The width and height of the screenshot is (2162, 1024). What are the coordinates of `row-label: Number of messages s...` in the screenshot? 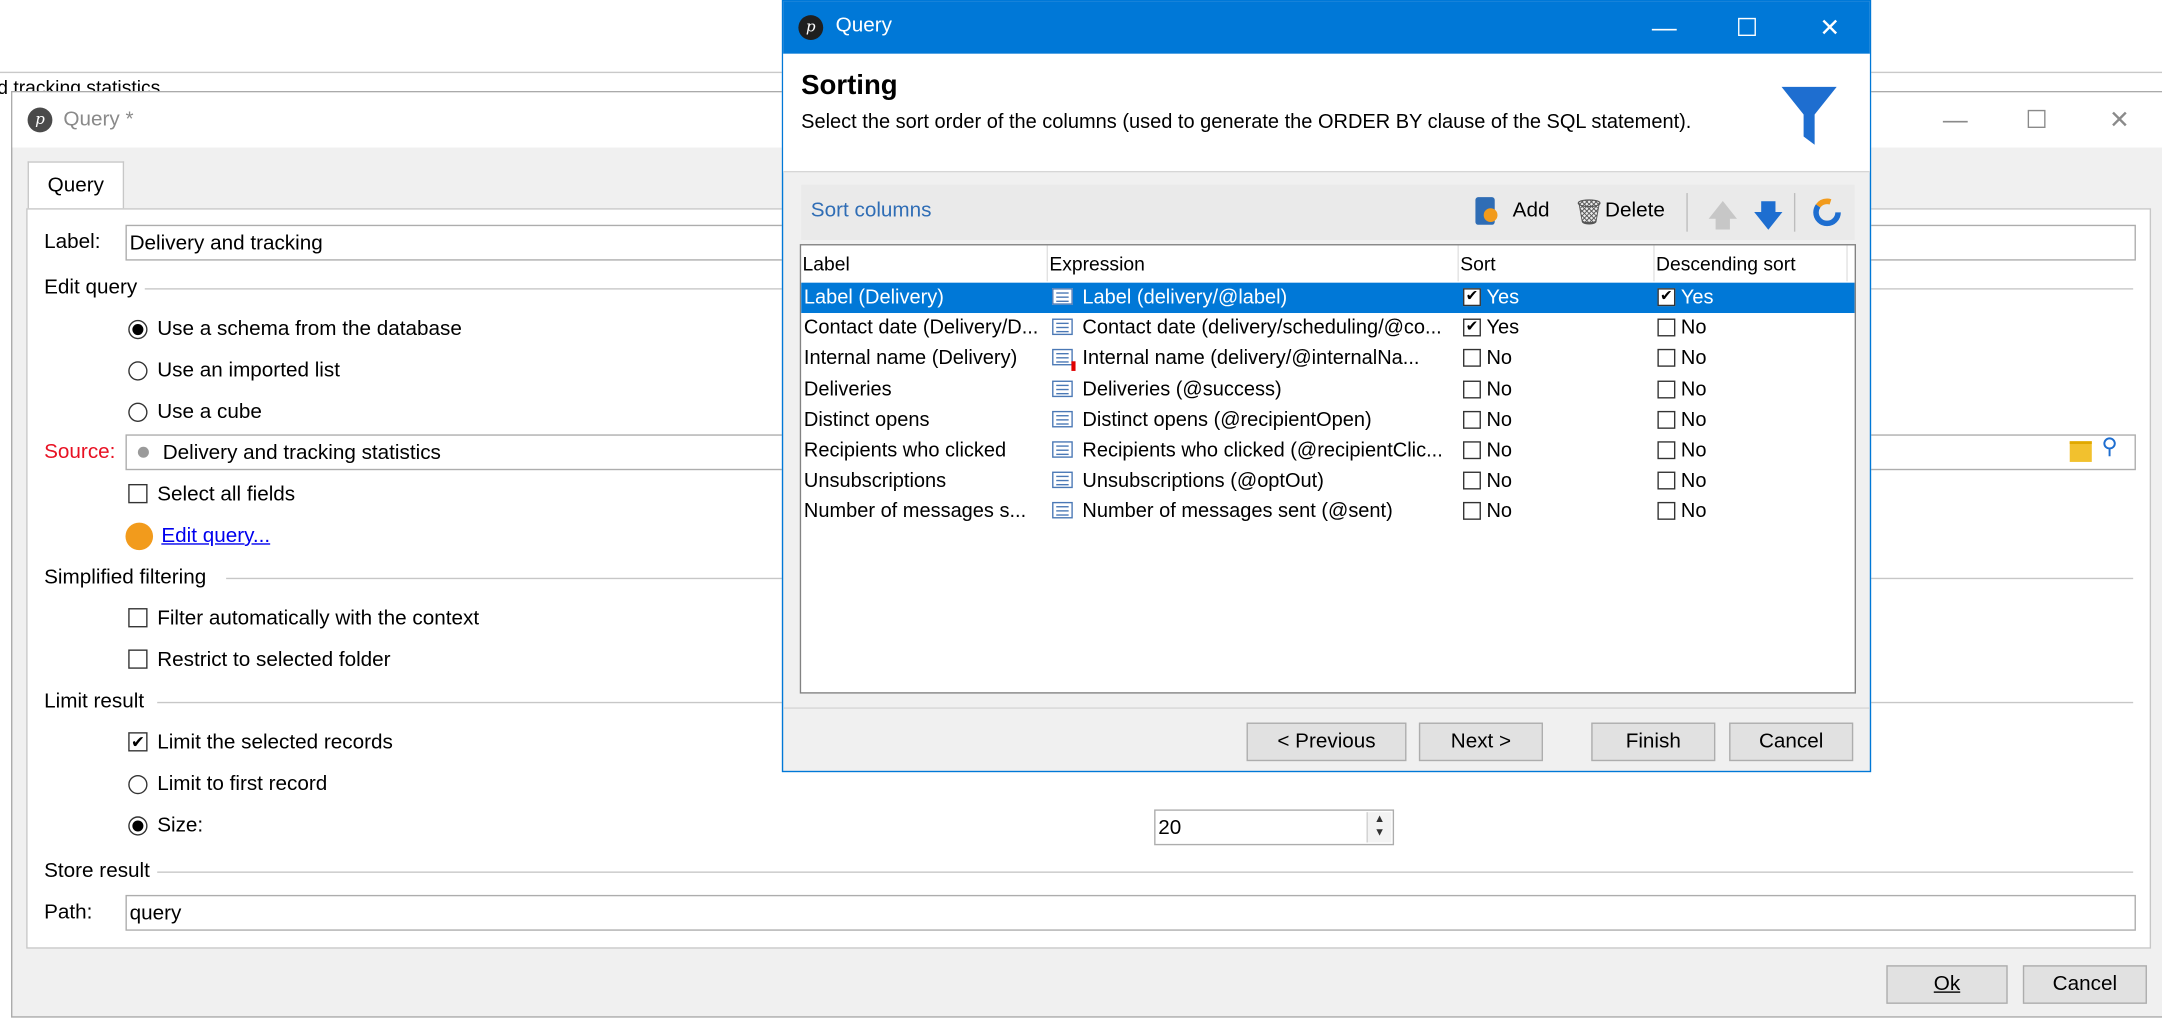 It's located at (915, 512).